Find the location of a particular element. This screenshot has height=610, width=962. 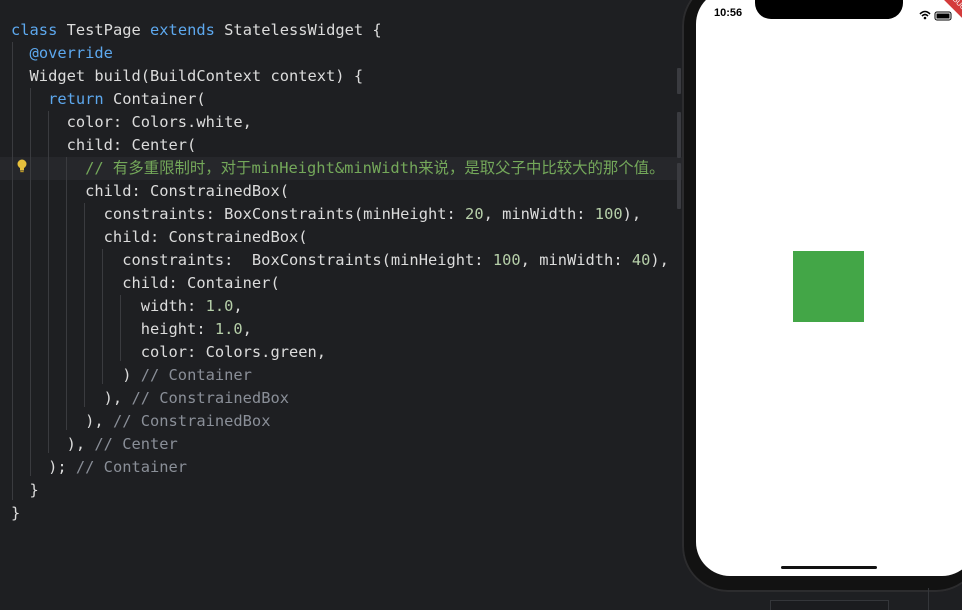

battery-icon is located at coordinates (943, 16).